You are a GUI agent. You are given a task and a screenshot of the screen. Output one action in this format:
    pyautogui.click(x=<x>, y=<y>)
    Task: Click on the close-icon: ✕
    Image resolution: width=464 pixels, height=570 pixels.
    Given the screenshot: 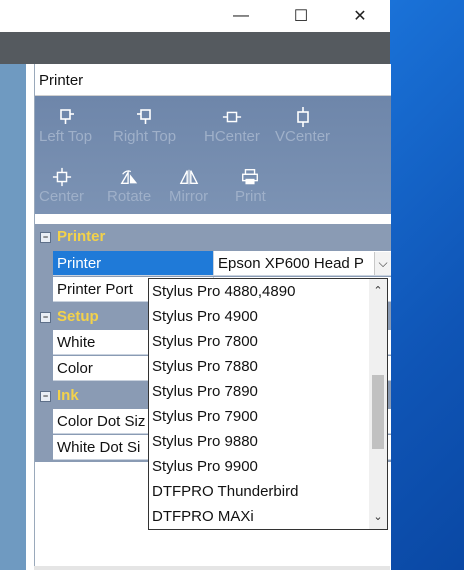 What is the action you would take?
    pyautogui.click(x=360, y=16)
    